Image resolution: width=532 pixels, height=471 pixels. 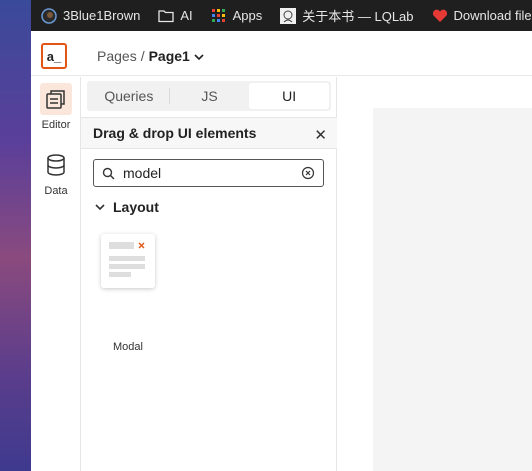 What do you see at coordinates (56, 165) in the screenshot?
I see `database-icon` at bounding box center [56, 165].